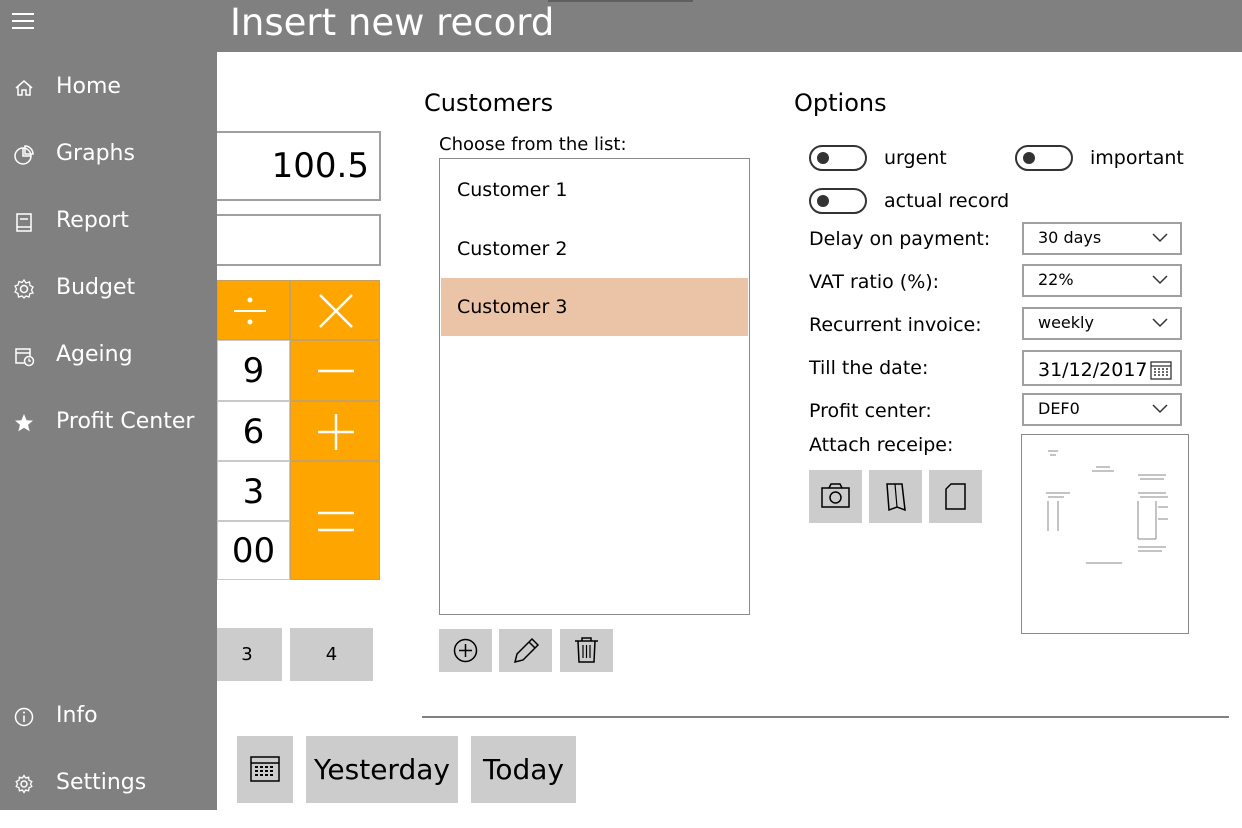  I want to click on urgent-label: urgent, so click(915, 158).